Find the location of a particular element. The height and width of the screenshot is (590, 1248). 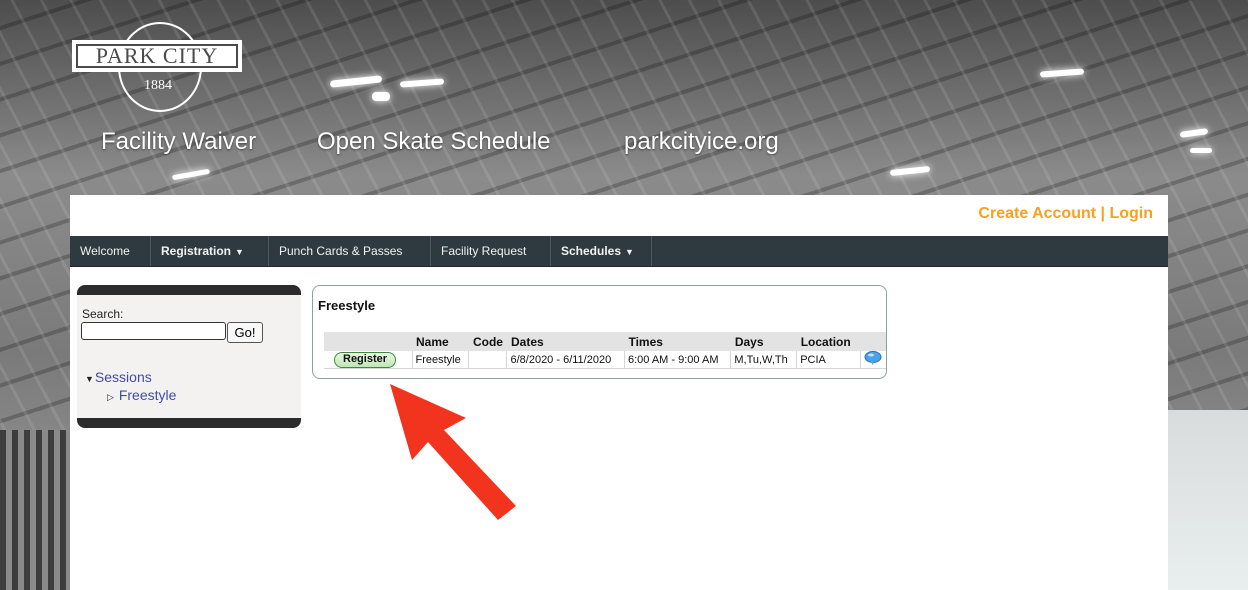

search-input is located at coordinates (153, 331).